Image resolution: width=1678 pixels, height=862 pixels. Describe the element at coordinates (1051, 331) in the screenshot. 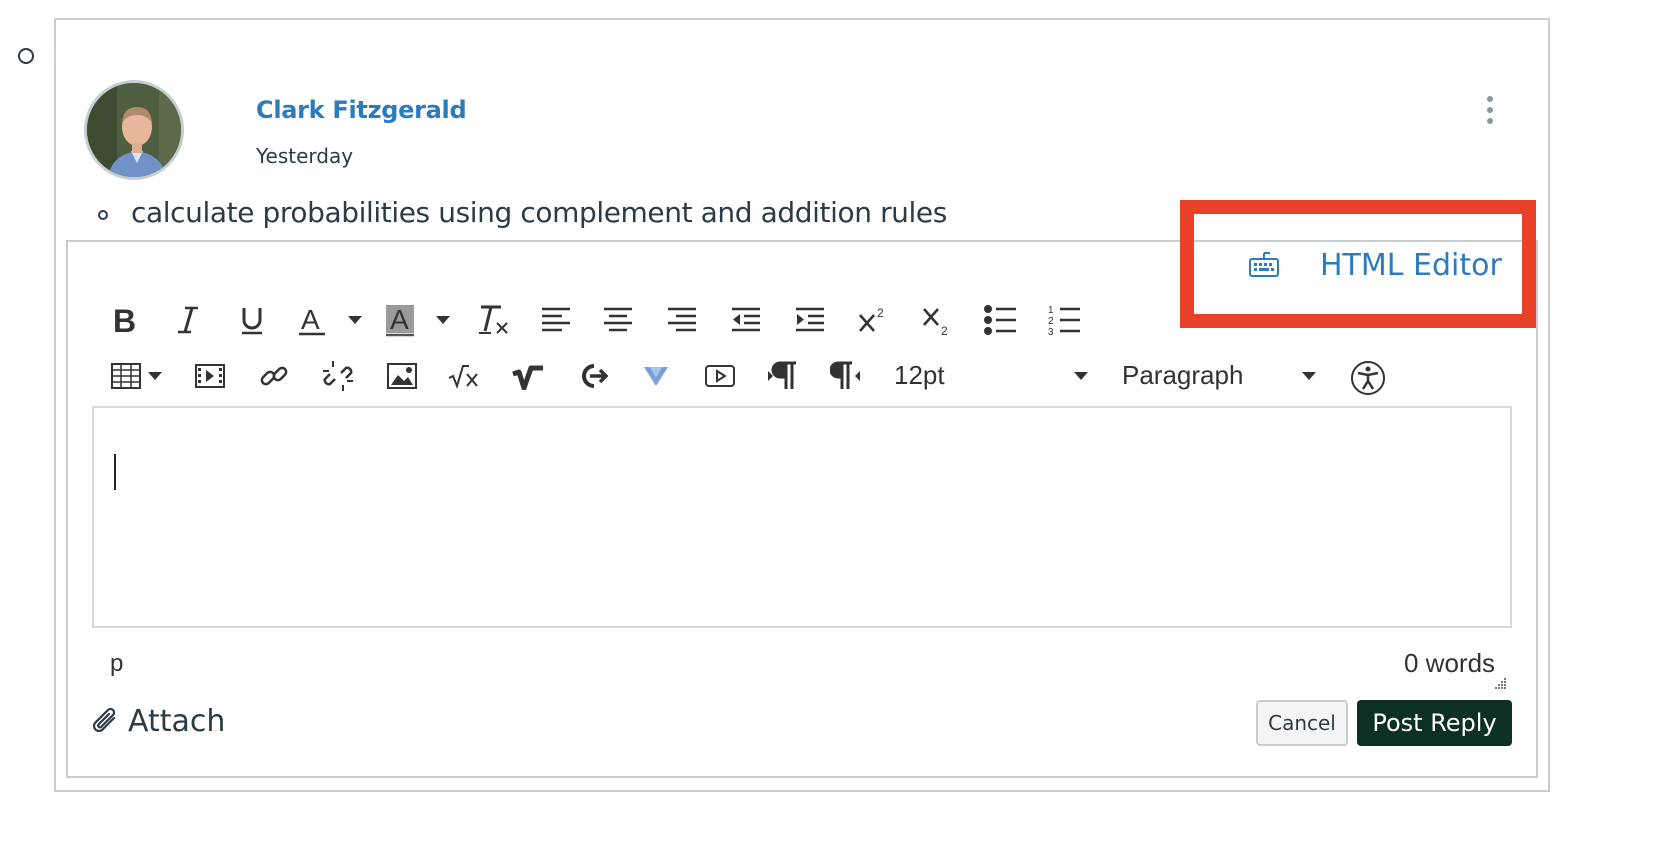

I see `svg-text: 3` at that location.